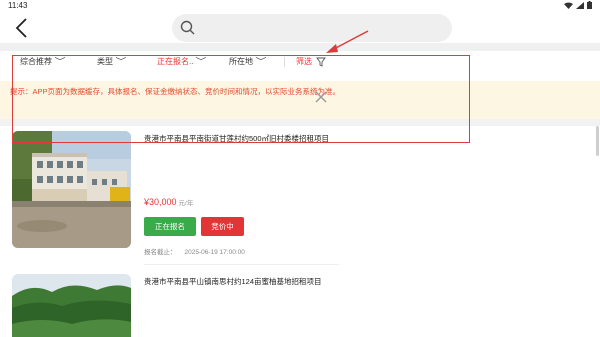 The height and width of the screenshot is (337, 600). I want to click on bidding-status-badge: 竞价中, so click(222, 226).